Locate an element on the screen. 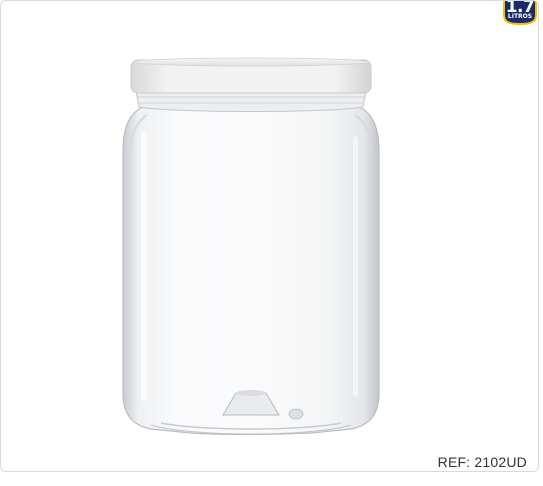 The width and height of the screenshot is (543, 486). capacity-badge: 1.7 LITROS is located at coordinates (519, 13).